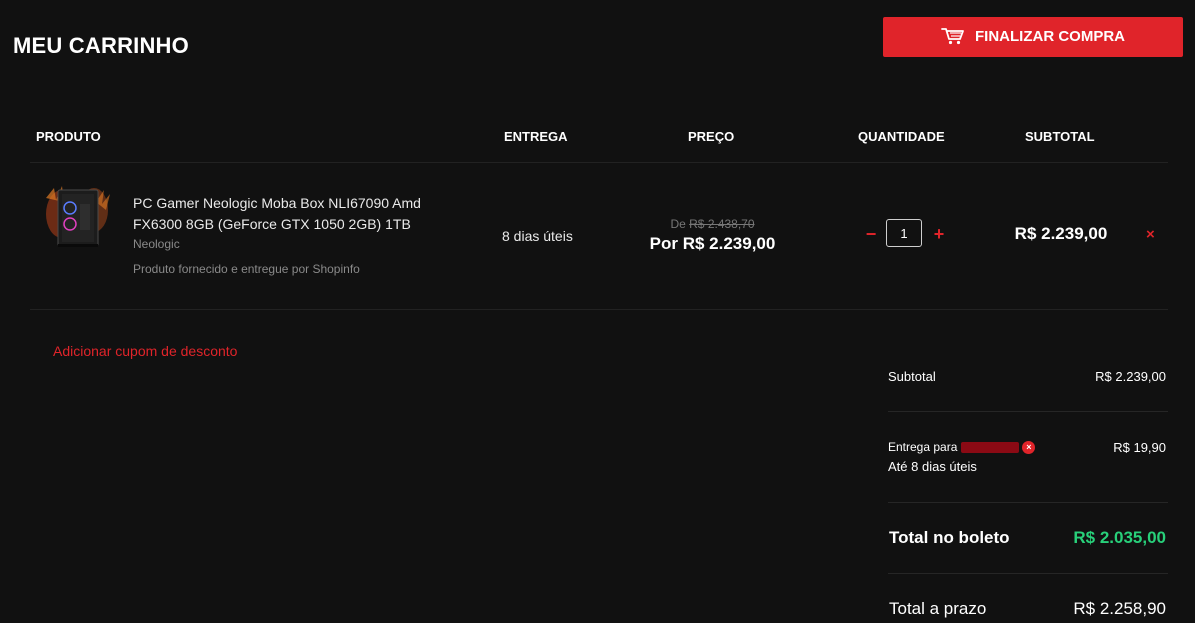  Describe the element at coordinates (1130, 376) in the screenshot. I see `summary-subtotal-value: R$ 2.239,00` at that location.